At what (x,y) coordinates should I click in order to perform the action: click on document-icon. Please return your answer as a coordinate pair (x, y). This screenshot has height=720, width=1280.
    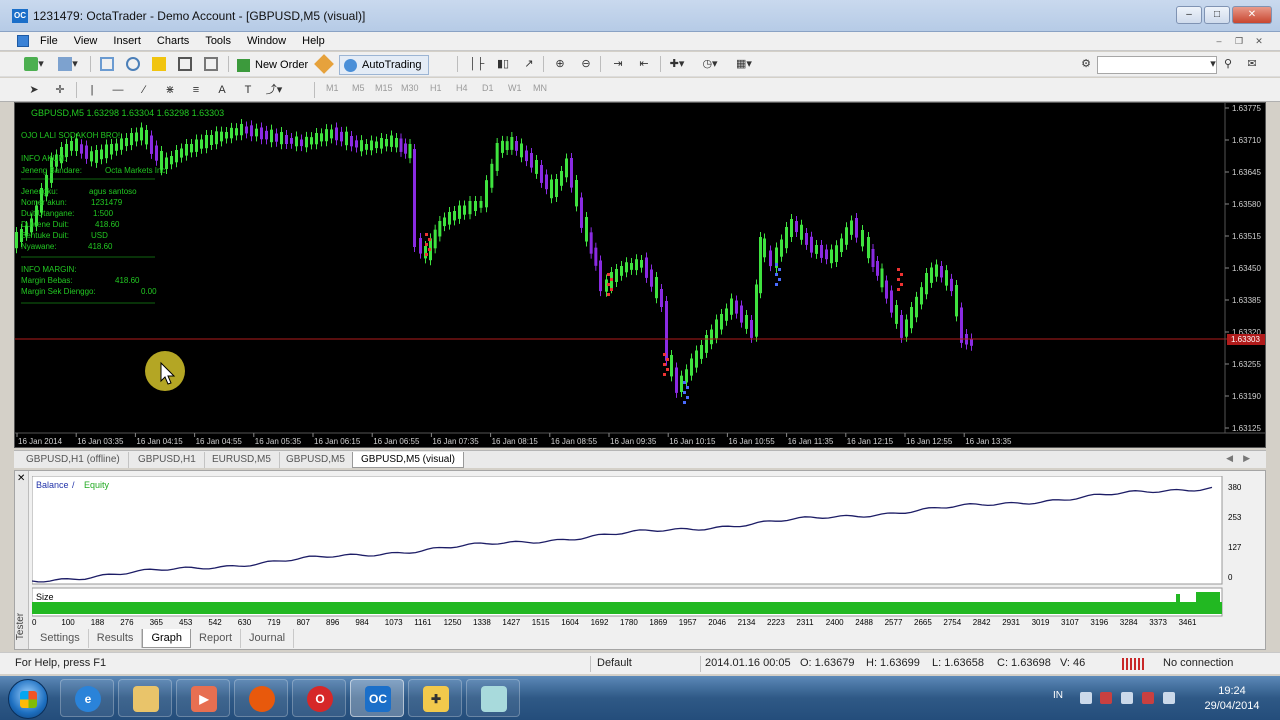
    Looking at the image, I should click on (23, 41).